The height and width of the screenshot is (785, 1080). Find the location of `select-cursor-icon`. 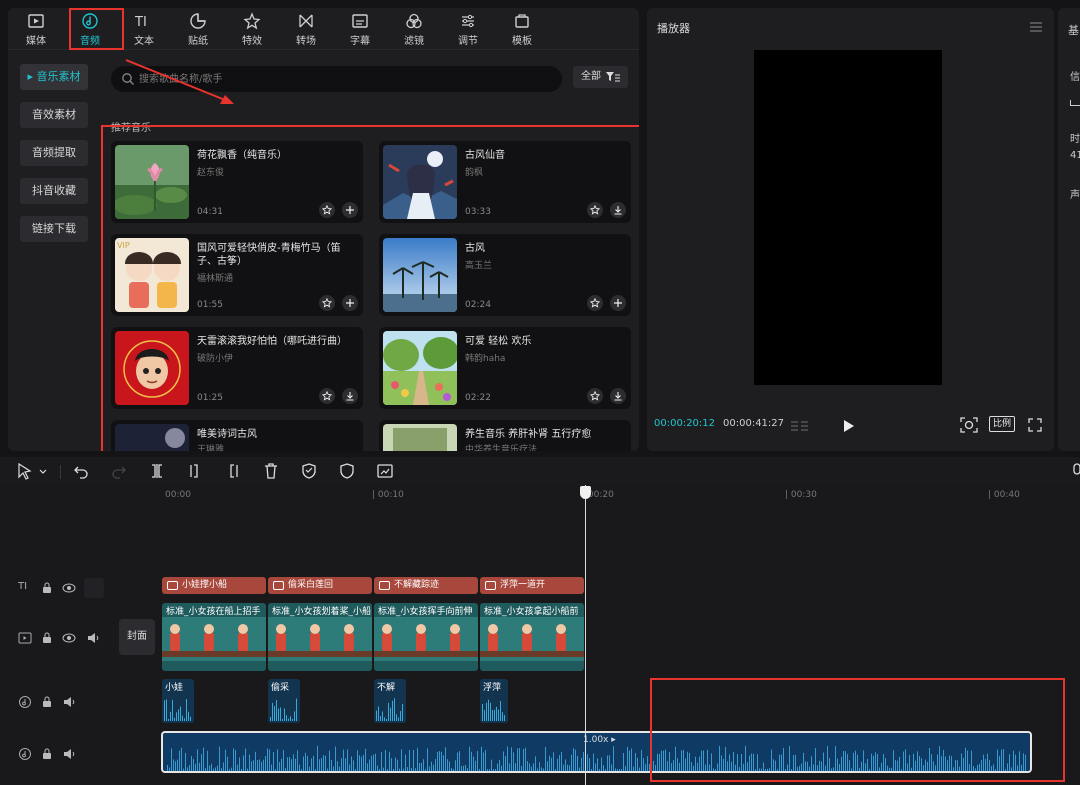

select-cursor-icon is located at coordinates (25, 471).